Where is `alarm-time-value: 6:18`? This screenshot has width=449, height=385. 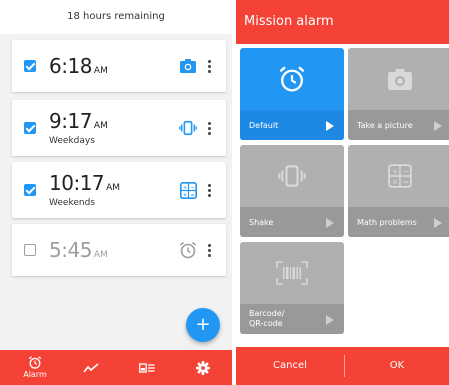 alarm-time-value: 6:18 is located at coordinates (70, 66).